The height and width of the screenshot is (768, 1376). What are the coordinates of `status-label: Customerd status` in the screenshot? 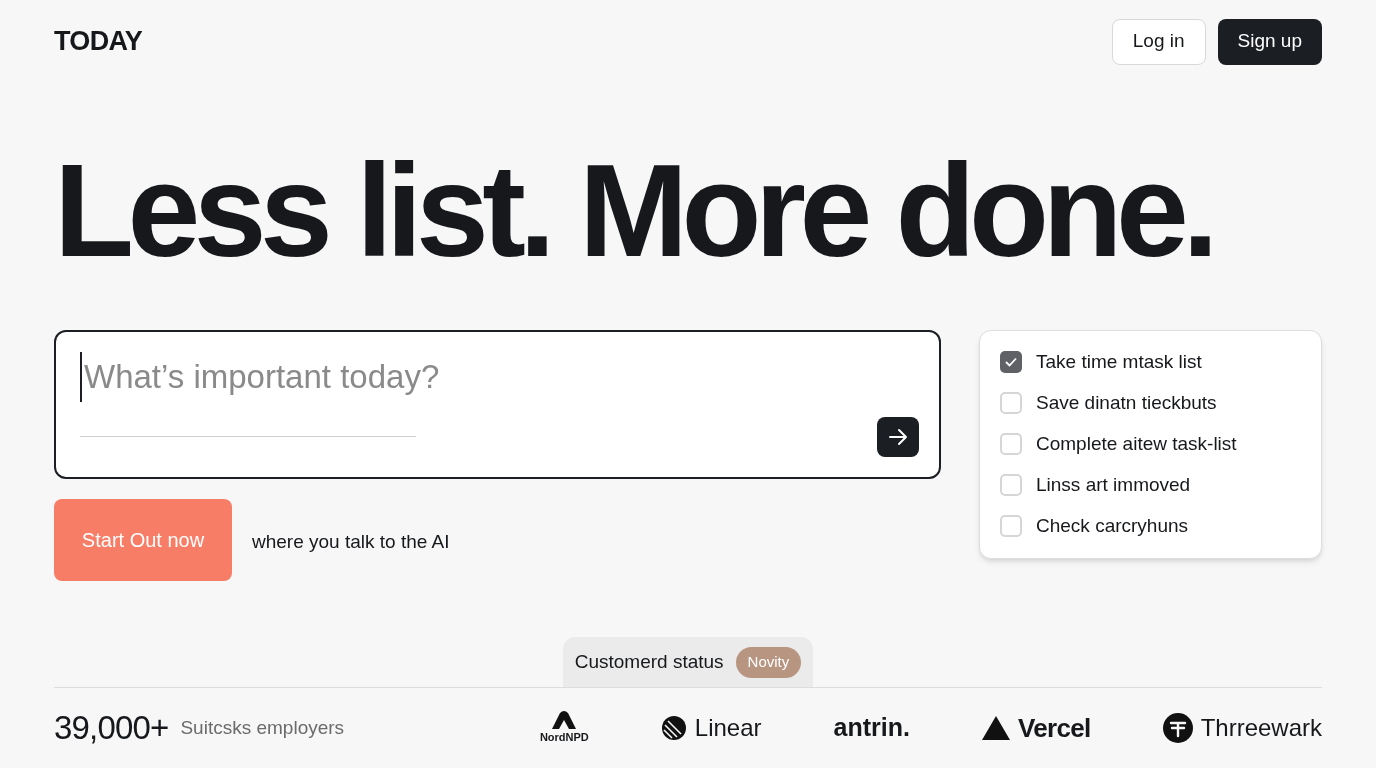 It's located at (649, 662).